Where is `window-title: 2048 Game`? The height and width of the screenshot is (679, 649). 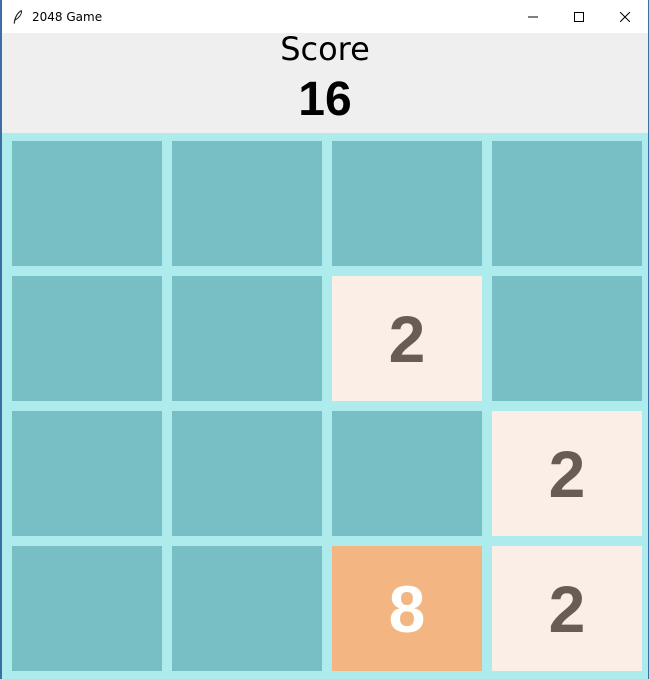 window-title: 2048 Game is located at coordinates (67, 16).